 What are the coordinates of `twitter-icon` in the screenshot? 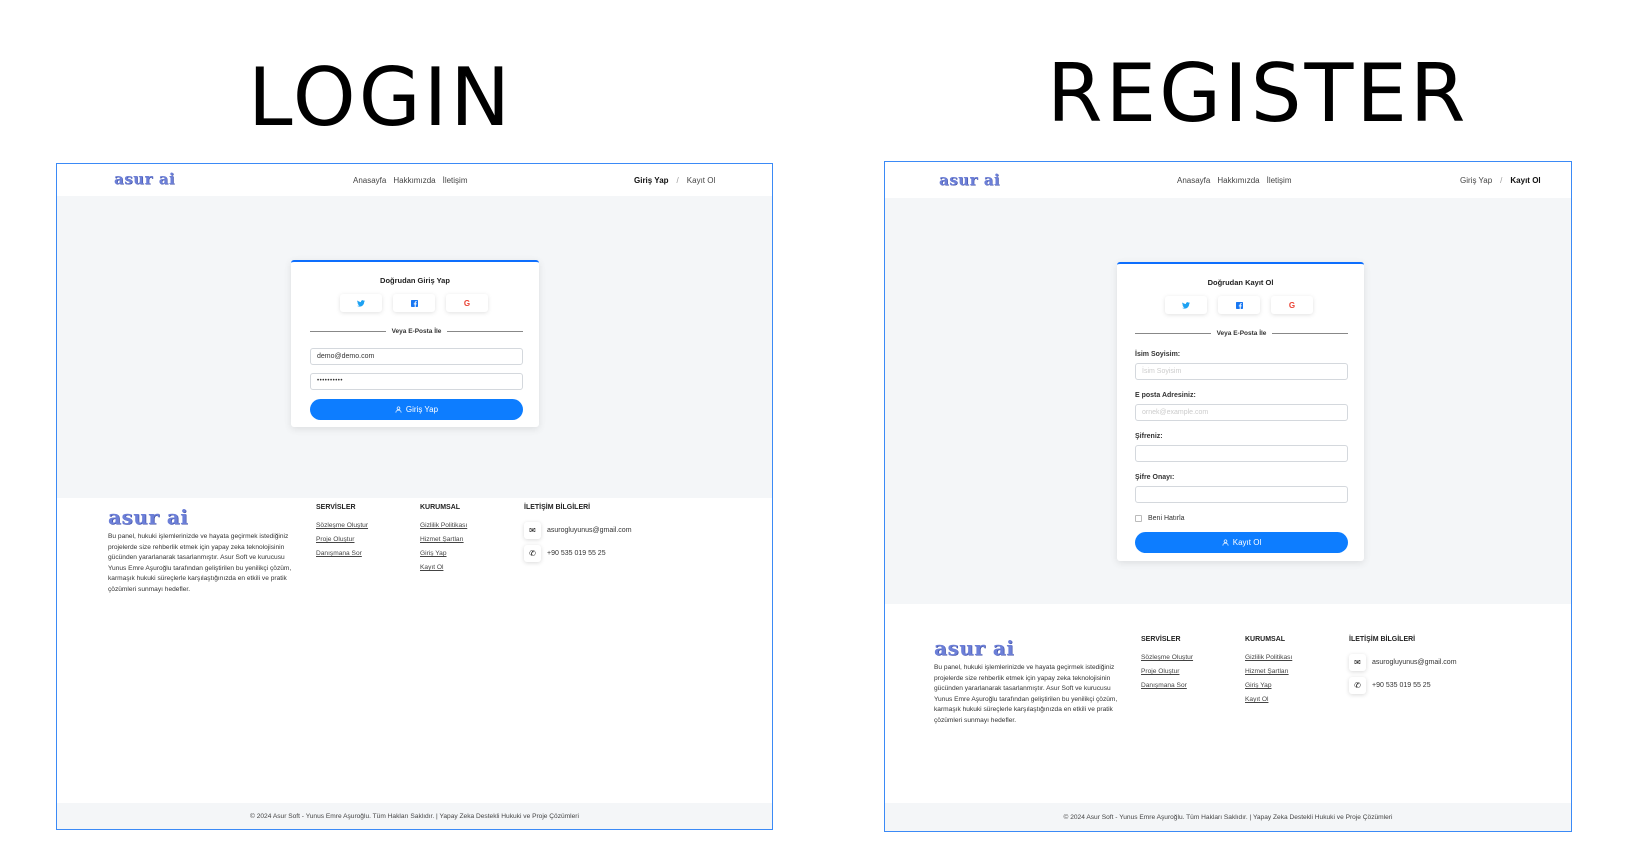 It's located at (1186, 305).